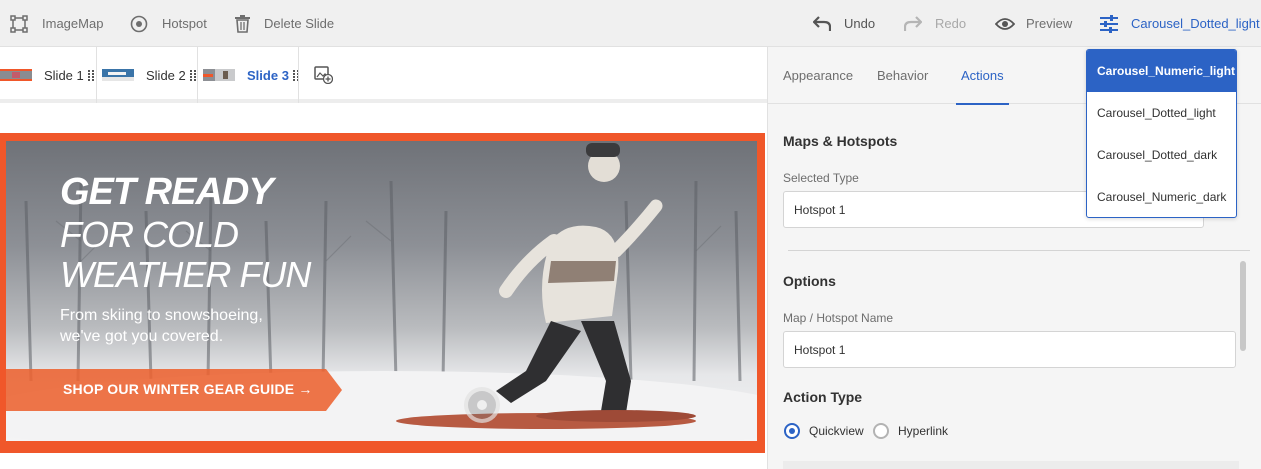  I want to click on preset-option: Carousel_Numeric_dark, so click(1161, 196).